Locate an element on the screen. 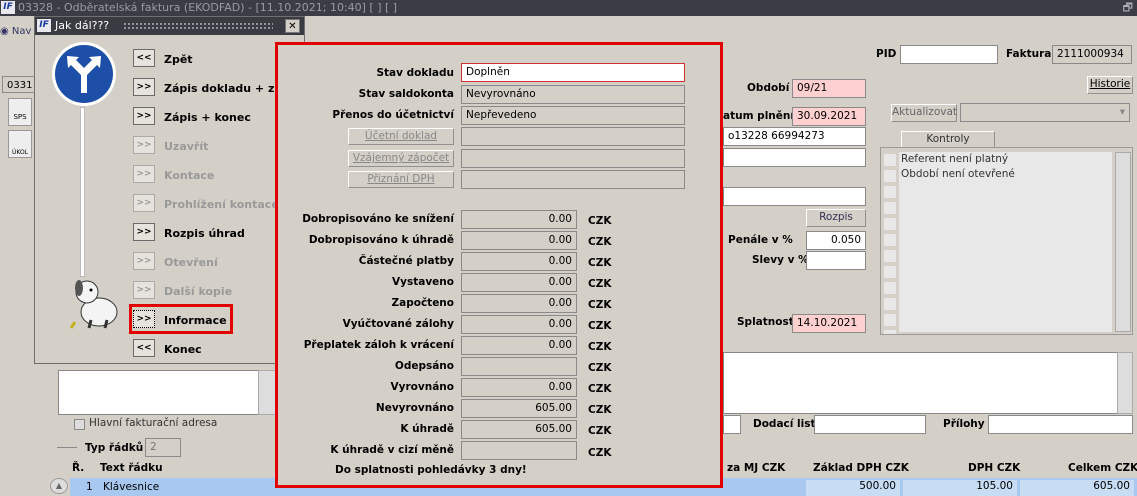 The height and width of the screenshot is (496, 1137). otevreni-label: Otevření is located at coordinates (191, 262).